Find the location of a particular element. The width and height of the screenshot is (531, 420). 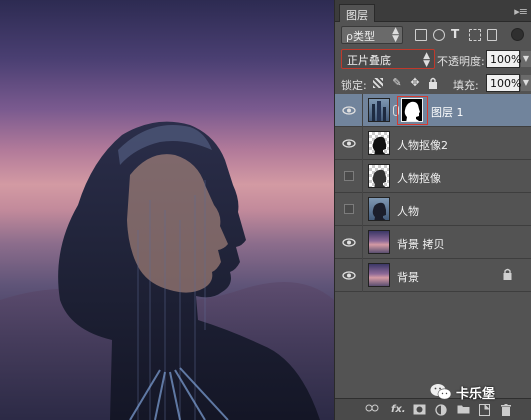

lock-all-icon is located at coordinates (433, 83).